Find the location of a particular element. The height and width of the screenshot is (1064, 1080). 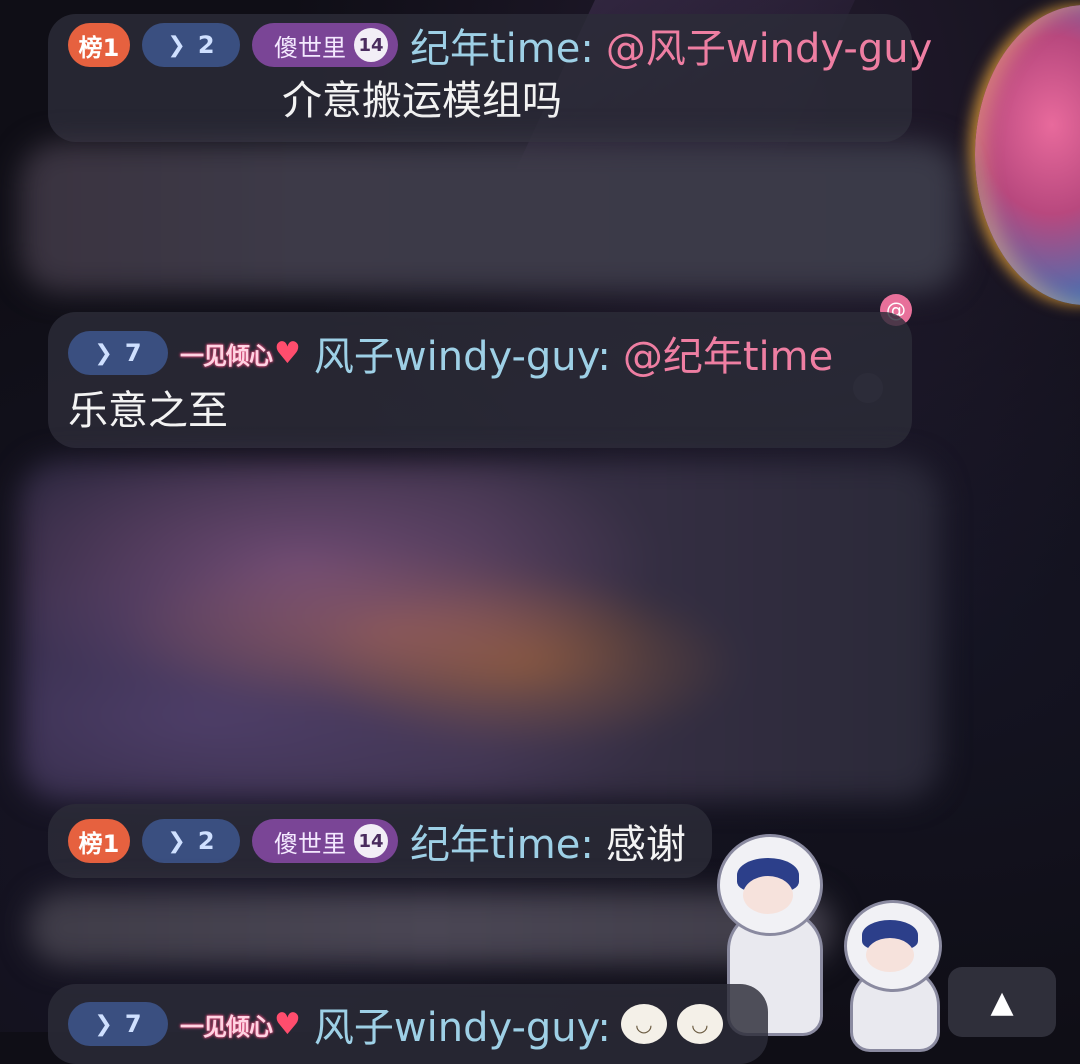

astronaut-decoration is located at coordinates (895, 974).